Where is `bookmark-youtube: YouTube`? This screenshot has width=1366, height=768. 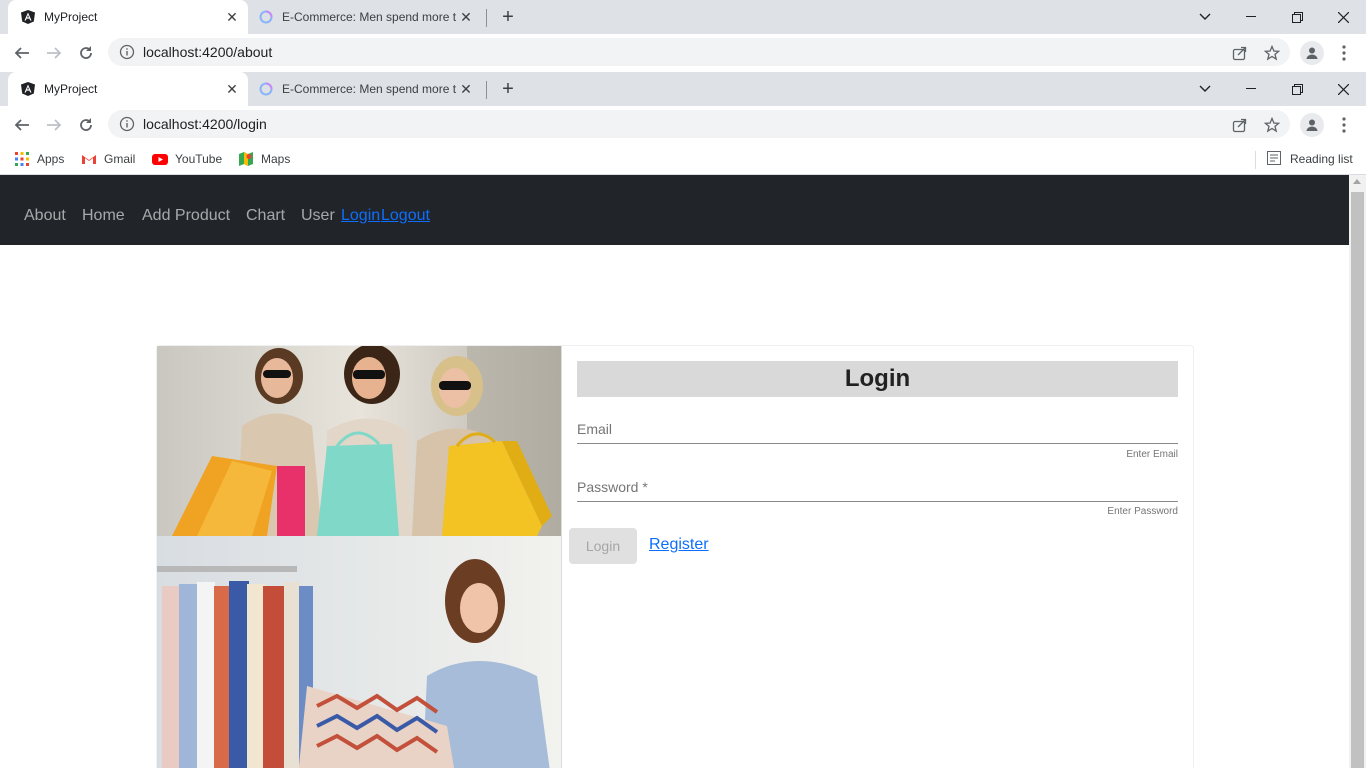
bookmark-youtube: YouTube is located at coordinates (187, 159).